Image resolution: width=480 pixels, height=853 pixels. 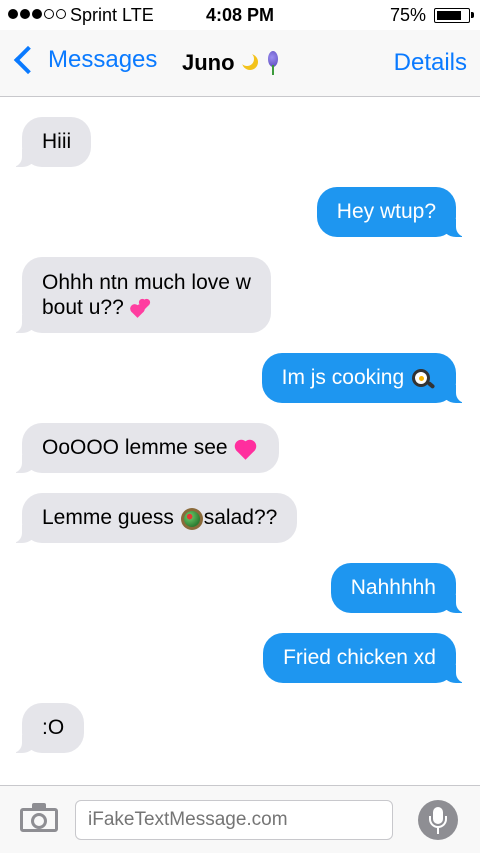 I want to click on message-text: :O, so click(x=53, y=727).